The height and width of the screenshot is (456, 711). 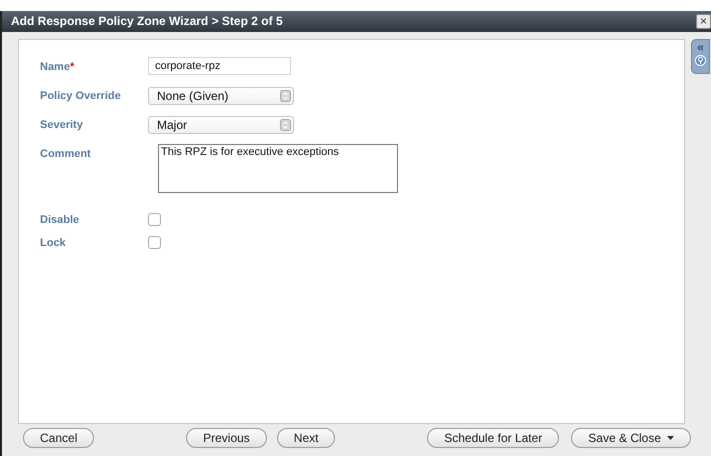 I want to click on field-label: Disable, so click(x=60, y=219).